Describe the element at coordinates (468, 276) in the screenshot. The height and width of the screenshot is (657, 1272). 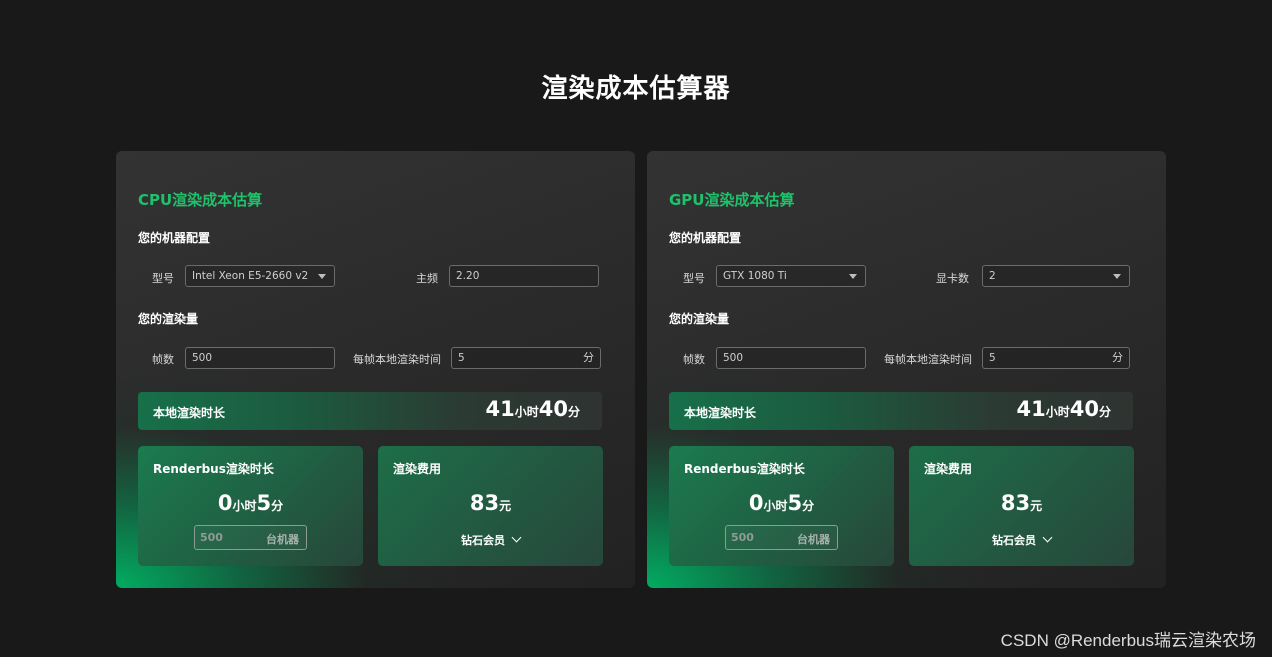
I see `frequency-value: 2.20` at that location.